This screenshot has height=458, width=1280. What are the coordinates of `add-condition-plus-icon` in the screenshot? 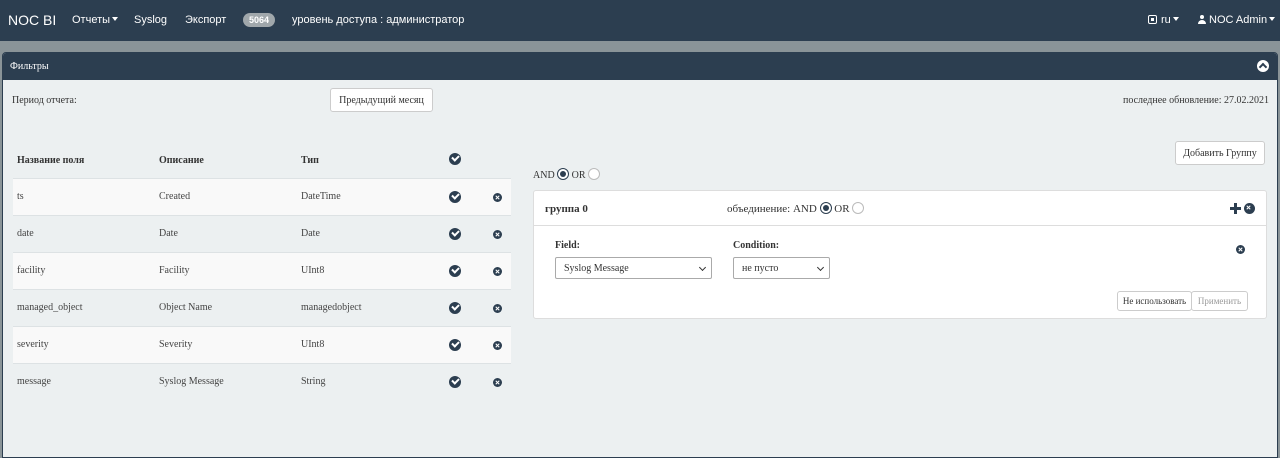 It's located at (1235, 208).